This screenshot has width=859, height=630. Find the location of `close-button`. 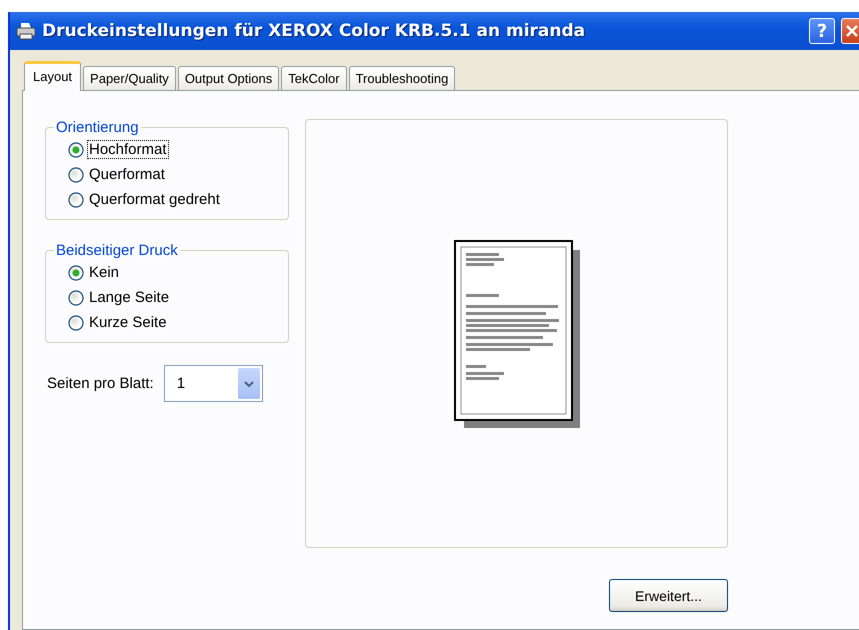

close-button is located at coordinates (850, 31).